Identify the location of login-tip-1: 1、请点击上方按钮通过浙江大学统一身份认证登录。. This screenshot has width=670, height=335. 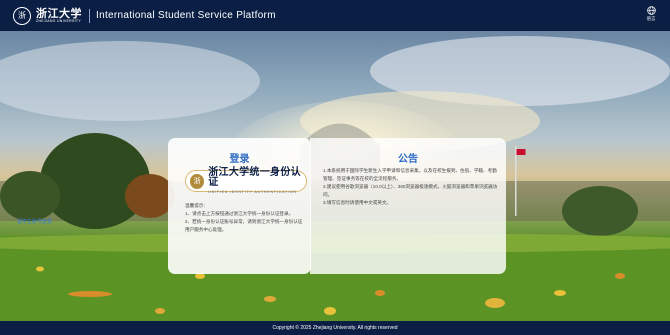
(239, 213).